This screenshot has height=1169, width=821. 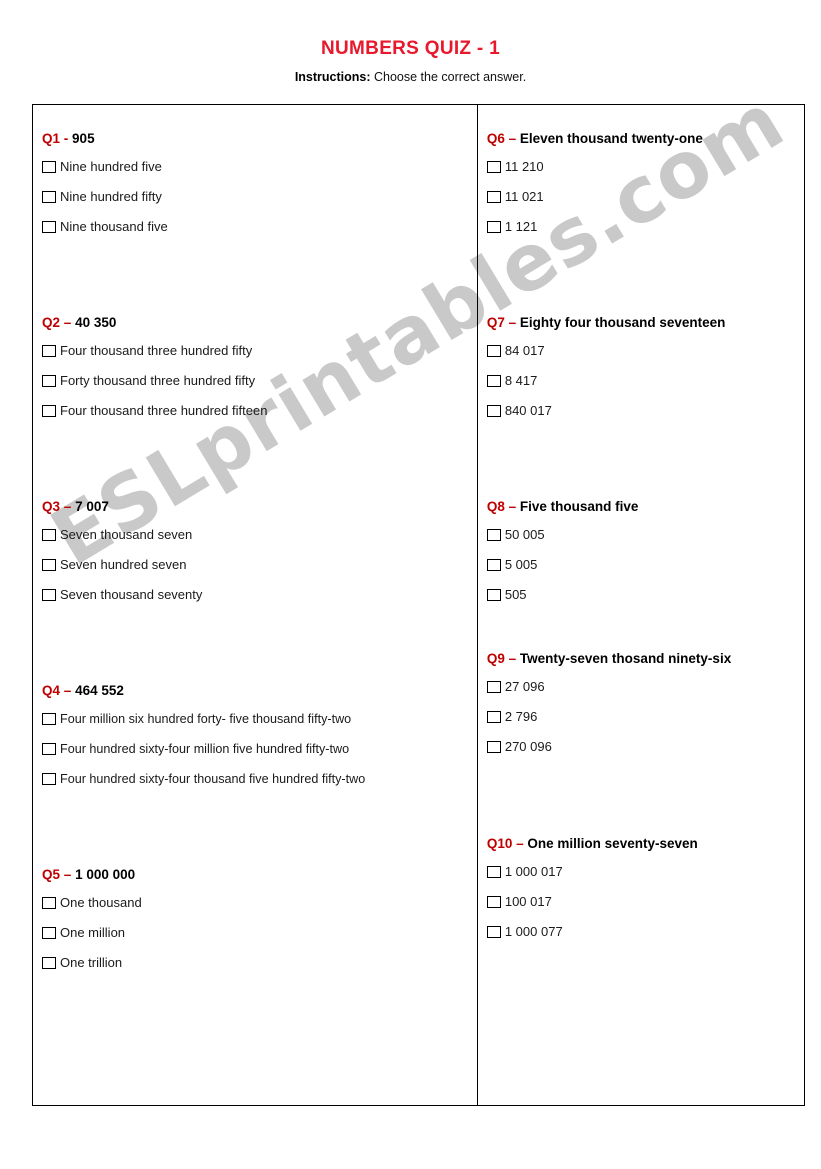 What do you see at coordinates (105, 874) in the screenshot?
I see `question-value-q5: 1 000 000` at bounding box center [105, 874].